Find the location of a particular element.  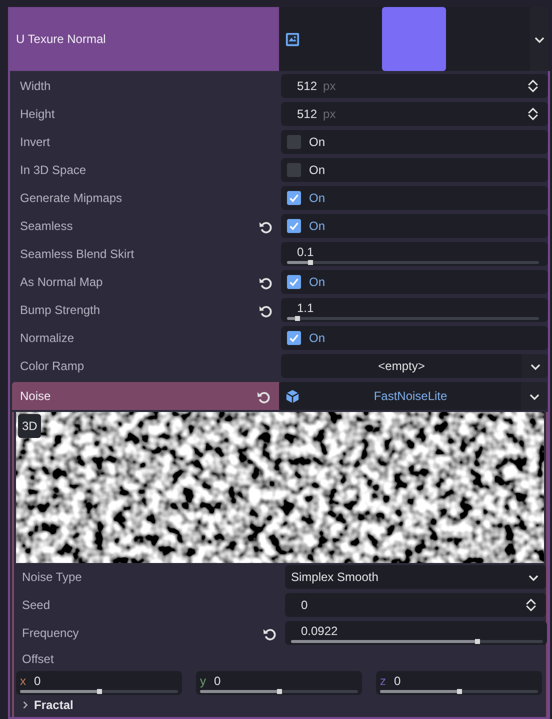

cube-icon is located at coordinates (292, 396).